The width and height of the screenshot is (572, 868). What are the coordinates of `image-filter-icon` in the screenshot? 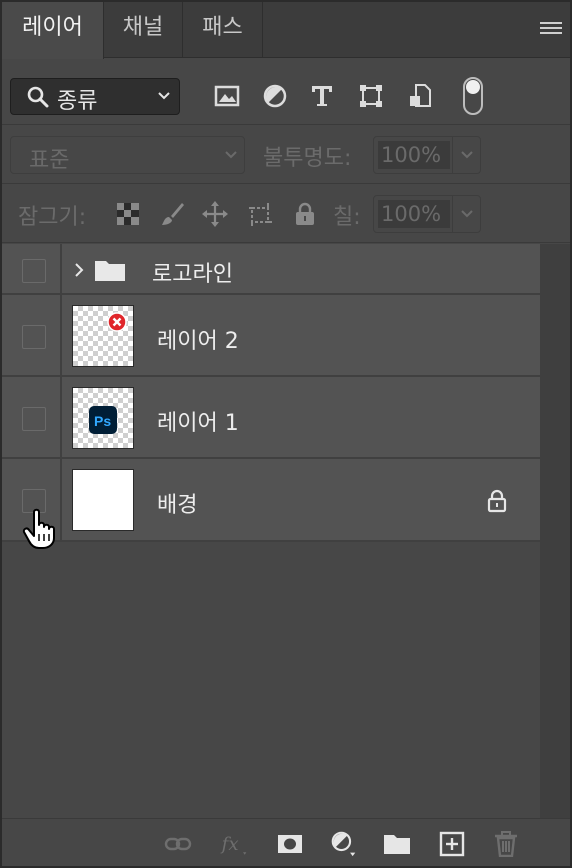 It's located at (227, 96).